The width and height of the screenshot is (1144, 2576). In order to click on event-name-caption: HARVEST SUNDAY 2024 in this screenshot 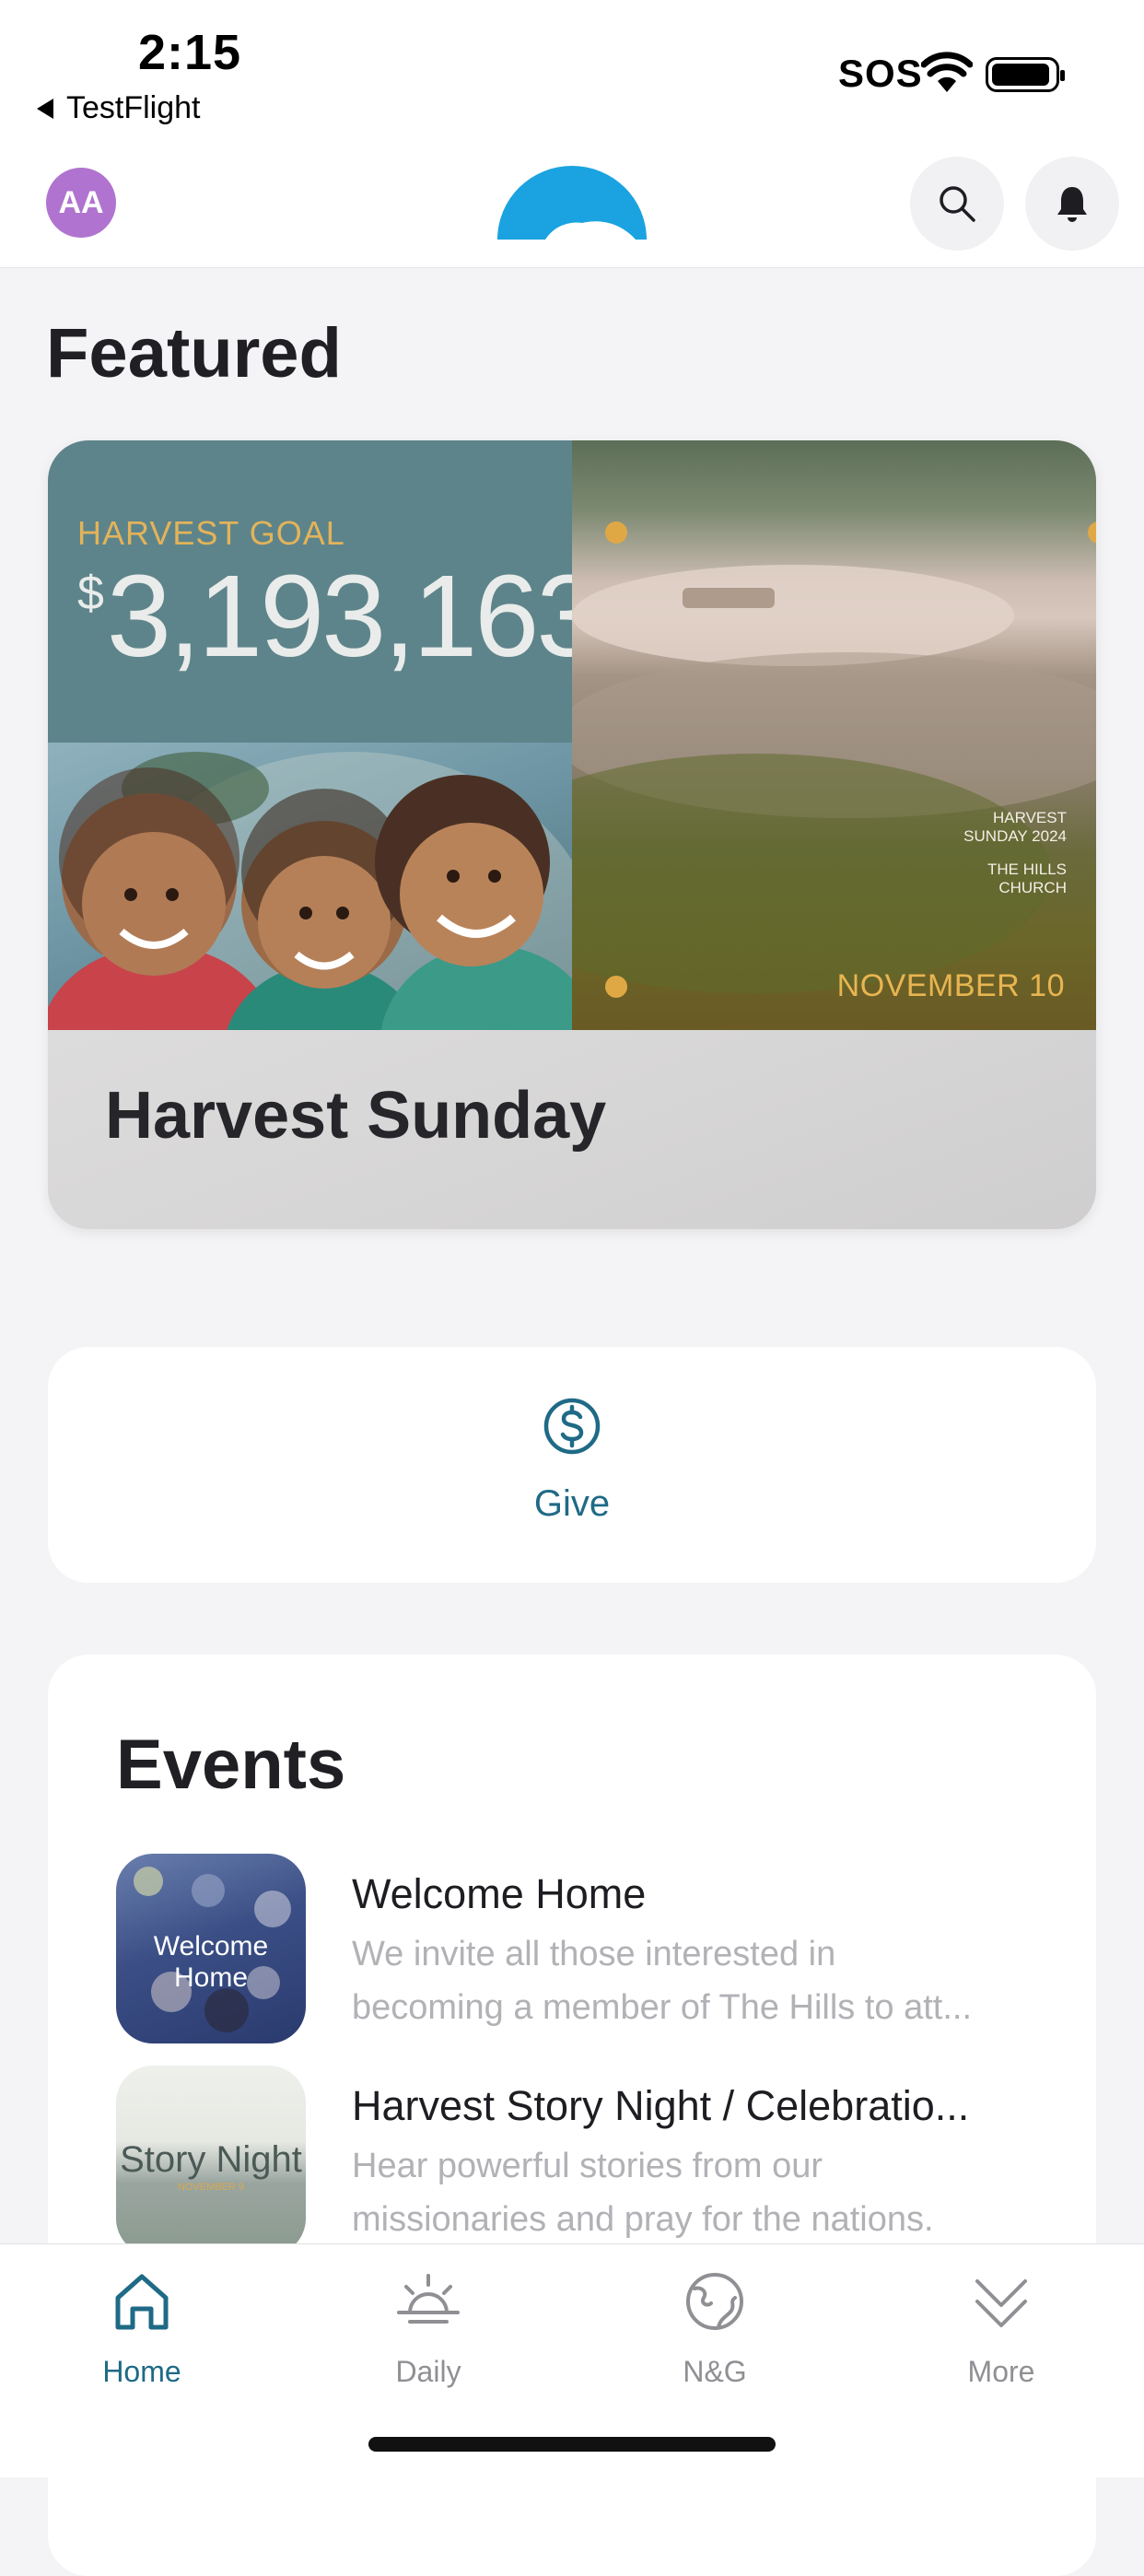, I will do `click(1015, 827)`.